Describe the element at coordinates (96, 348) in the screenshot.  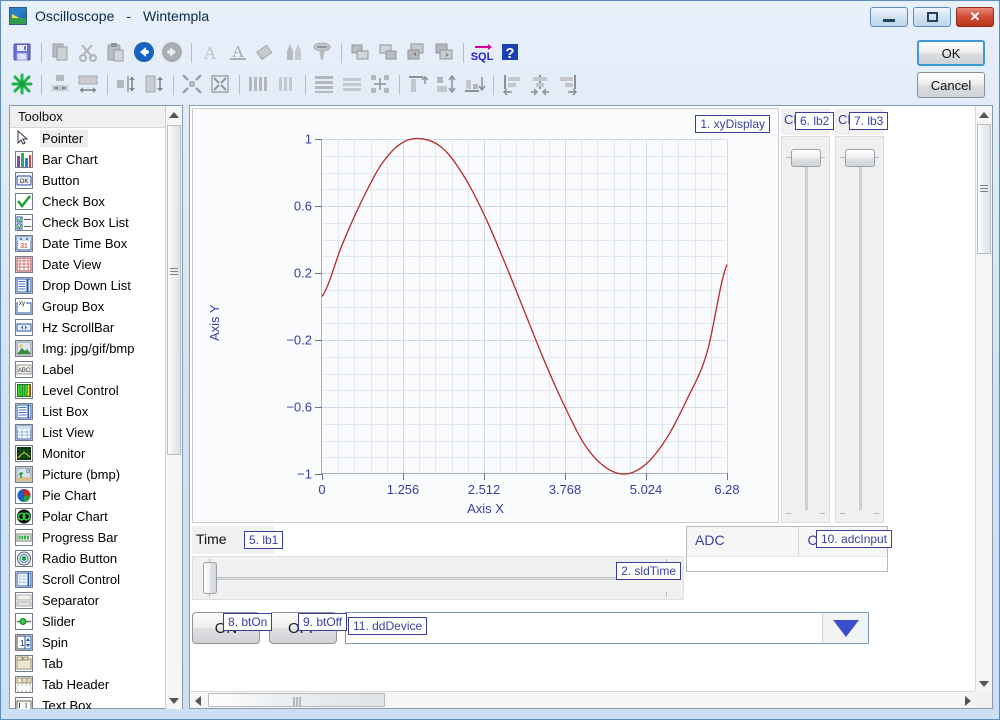
I see `toolbox-item-img-jpg-gif-bmp: Img: jpg/gif/bmp` at that location.